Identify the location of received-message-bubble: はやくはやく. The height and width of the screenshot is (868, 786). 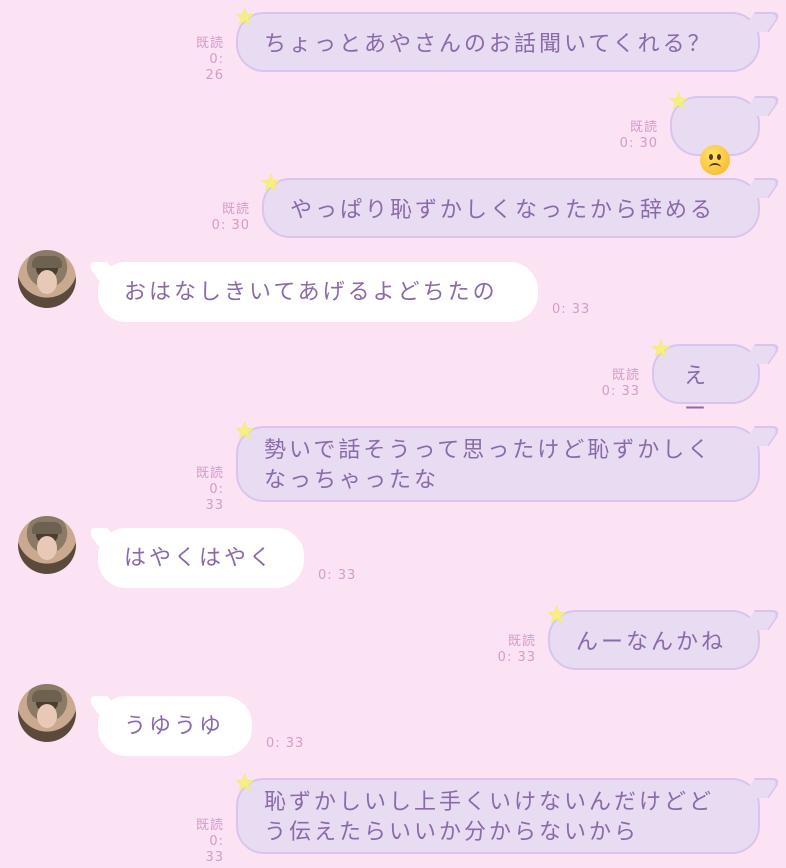
(201, 558).